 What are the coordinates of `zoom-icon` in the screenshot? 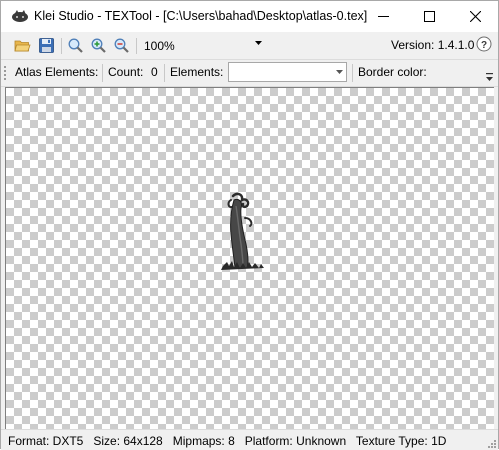 It's located at (75, 45).